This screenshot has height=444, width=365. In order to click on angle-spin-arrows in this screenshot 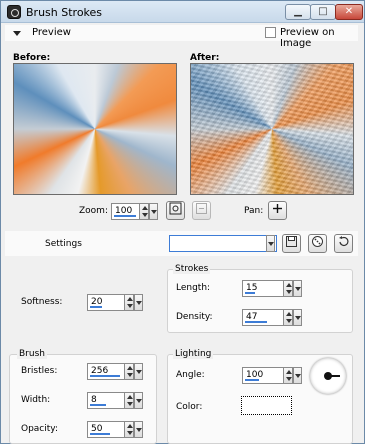, I will do `click(288, 375)`.